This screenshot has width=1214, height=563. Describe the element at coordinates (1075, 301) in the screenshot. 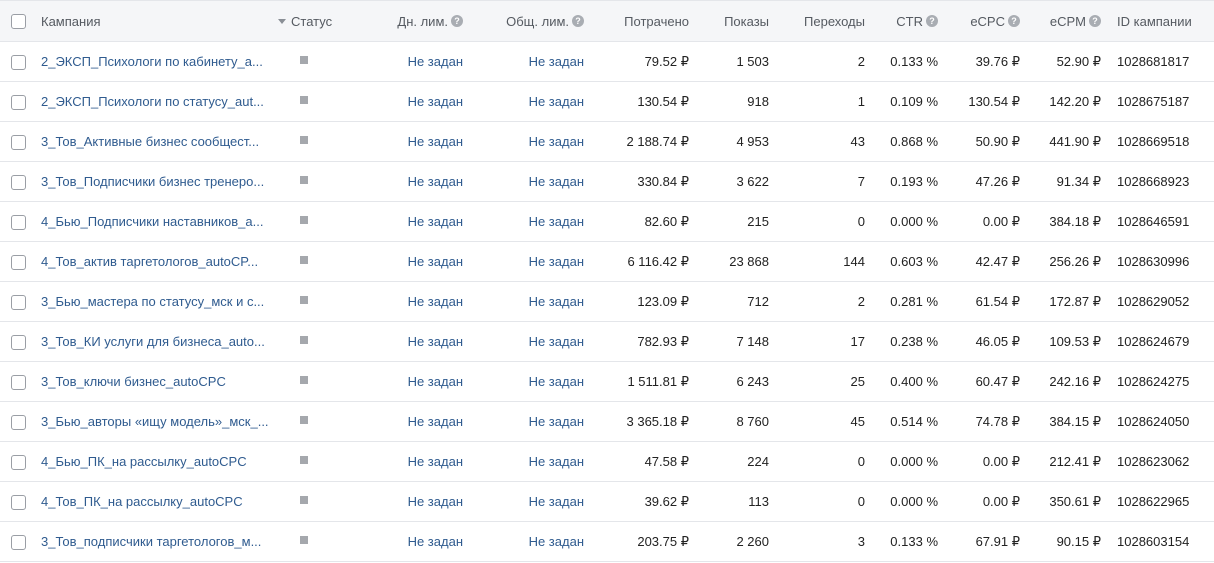

I see `ecpm-value: 172.87 ₽` at that location.